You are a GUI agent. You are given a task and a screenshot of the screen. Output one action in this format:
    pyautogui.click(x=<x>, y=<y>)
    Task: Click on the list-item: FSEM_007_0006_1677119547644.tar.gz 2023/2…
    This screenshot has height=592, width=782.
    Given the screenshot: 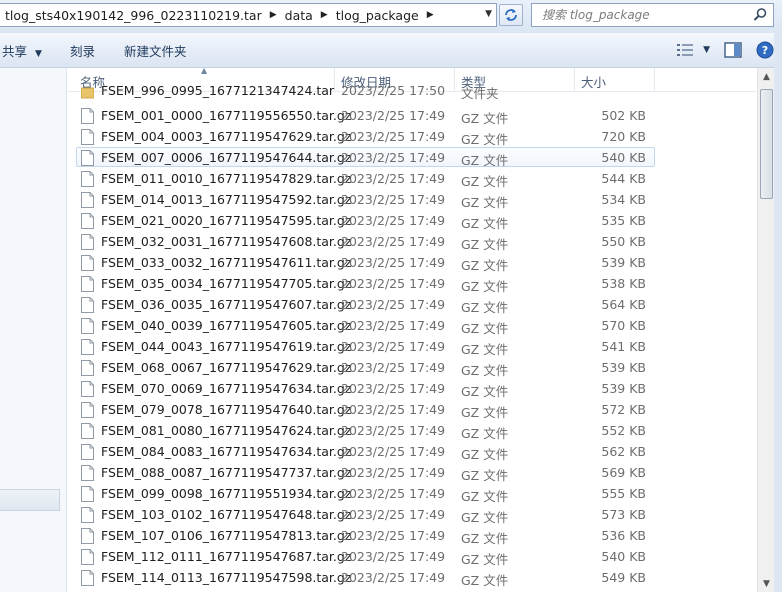 What is the action you would take?
    pyautogui.click(x=365, y=157)
    